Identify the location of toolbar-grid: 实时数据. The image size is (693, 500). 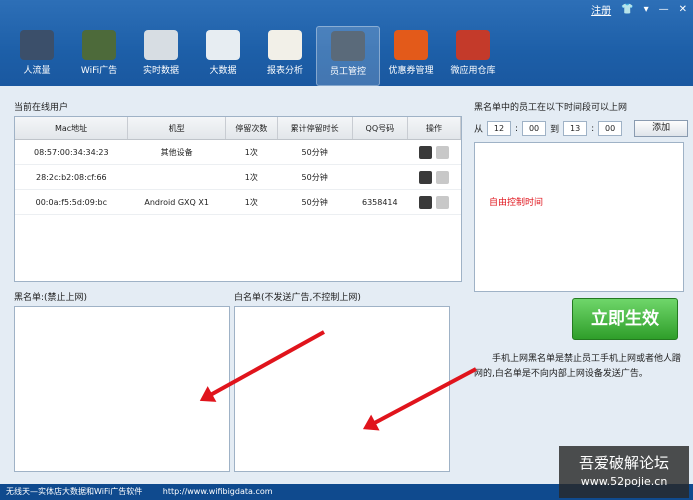
(161, 55).